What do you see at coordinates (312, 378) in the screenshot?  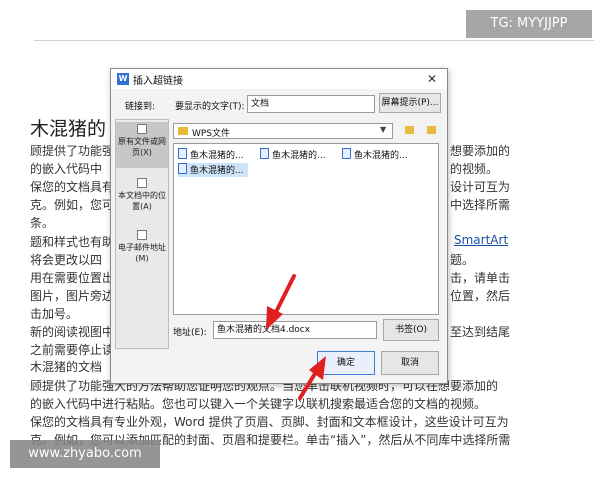 I see `arrow-to-ok-icon` at bounding box center [312, 378].